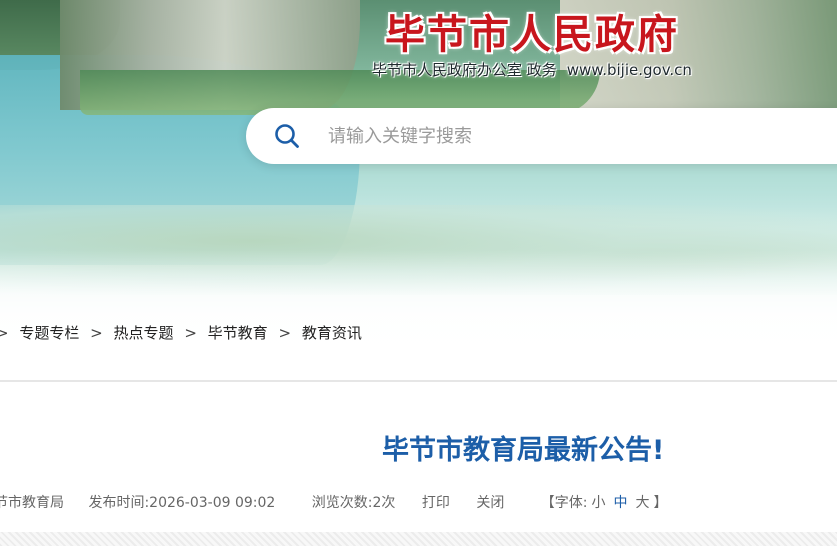 This screenshot has width=837, height=546. Describe the element at coordinates (621, 502) in the screenshot. I see `font-size-medium-button: 中` at that location.